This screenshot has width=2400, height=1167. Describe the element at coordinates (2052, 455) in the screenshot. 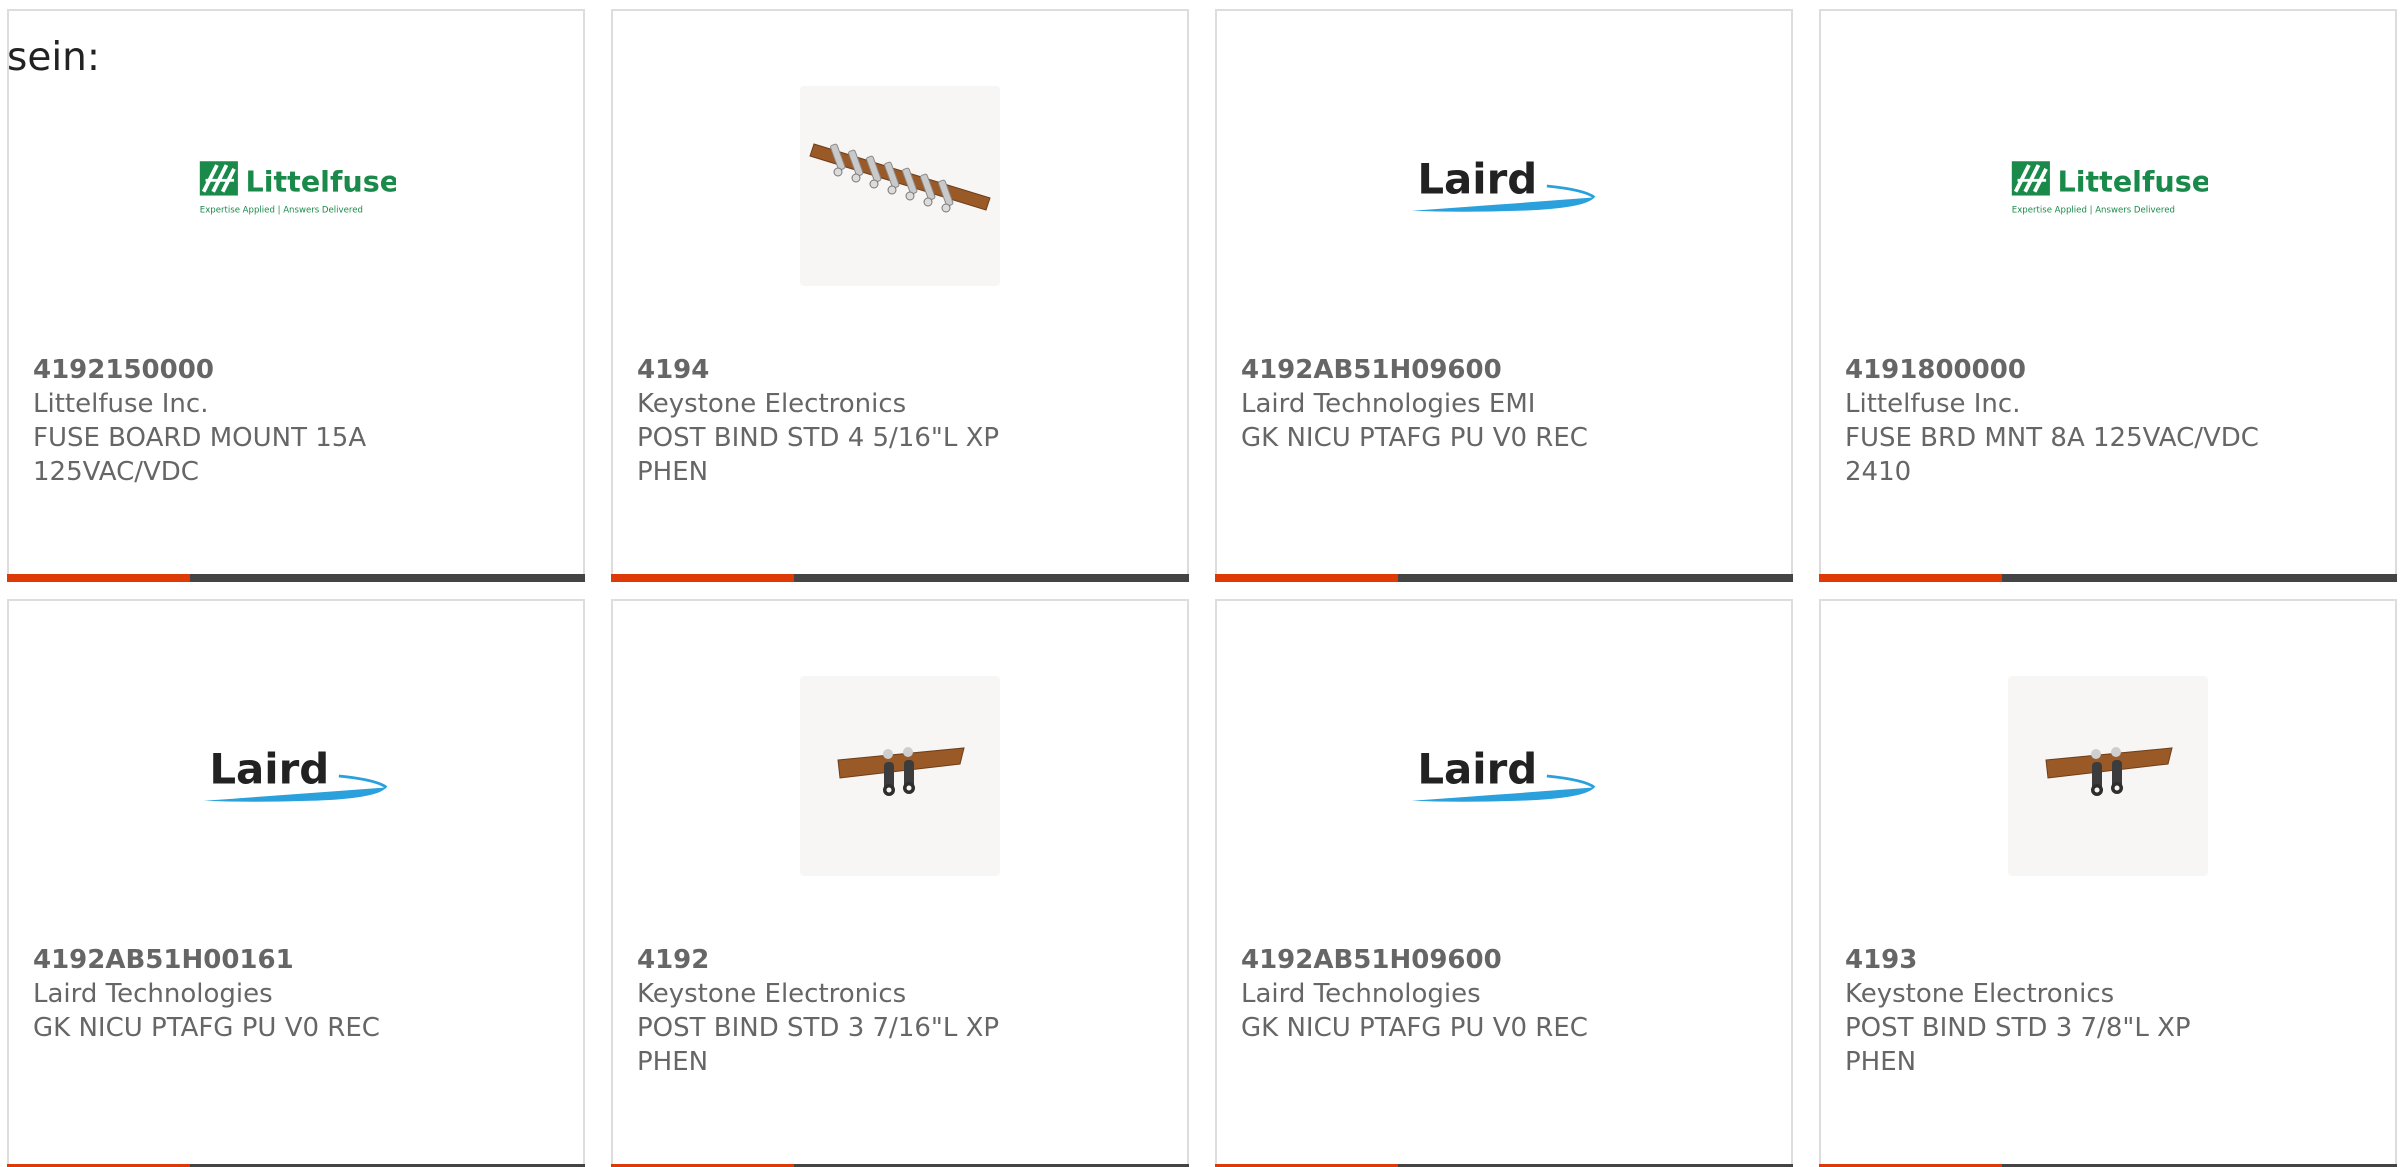

I see `product-description: FUSE BRD MNT 8A 125VAC/VDC 2410` at that location.